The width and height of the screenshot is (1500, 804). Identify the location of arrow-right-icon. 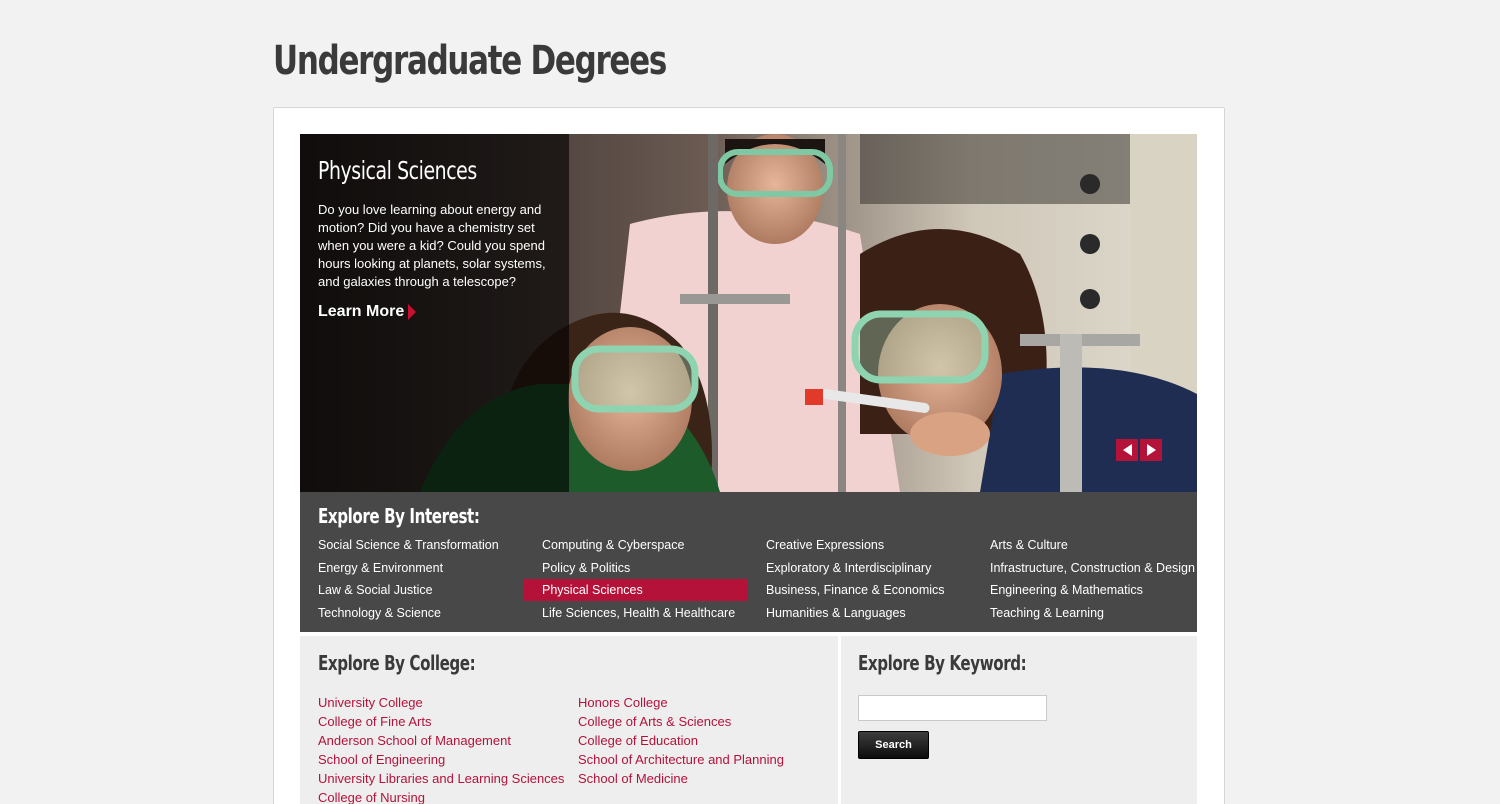
(1151, 450).